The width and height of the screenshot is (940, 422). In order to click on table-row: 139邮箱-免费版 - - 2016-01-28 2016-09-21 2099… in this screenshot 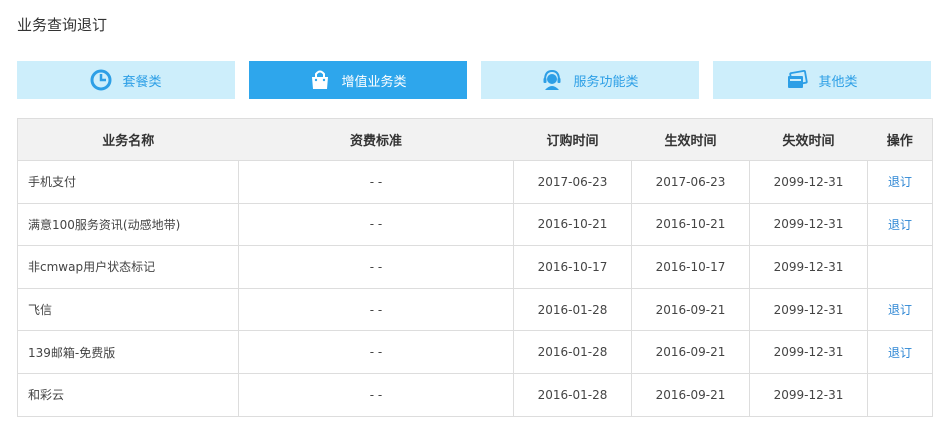, I will do `click(475, 352)`.